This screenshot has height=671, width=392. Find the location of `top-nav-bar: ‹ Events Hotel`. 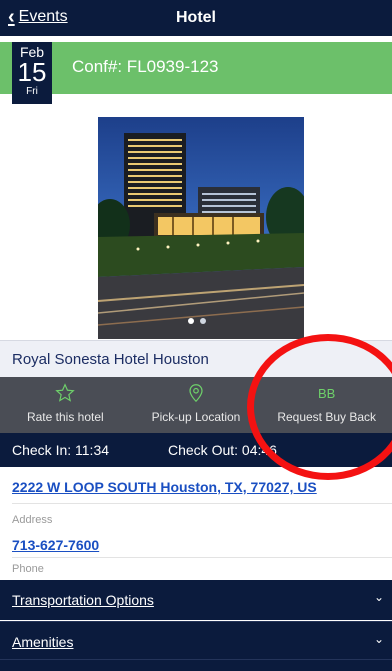

top-nav-bar: ‹ Events Hotel is located at coordinates (196, 18).